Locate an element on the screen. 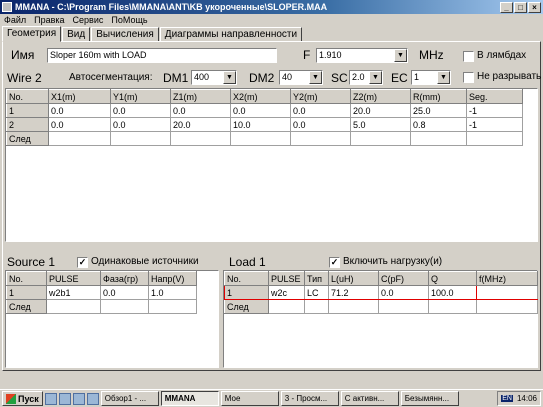  table-cell: 5.0 is located at coordinates (380, 124).